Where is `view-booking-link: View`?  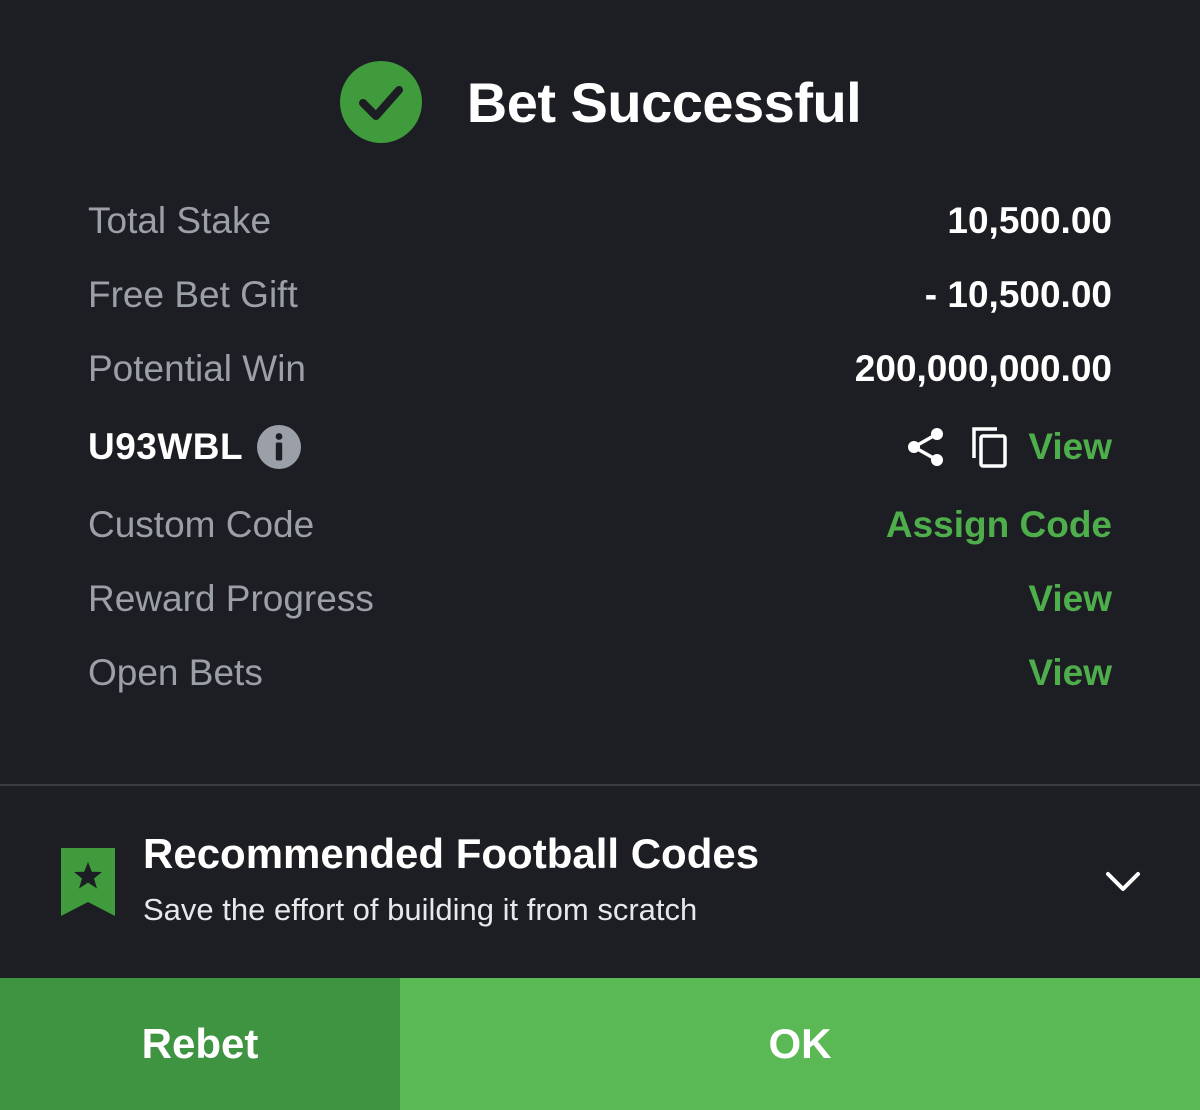
view-booking-link: View is located at coordinates (1070, 447).